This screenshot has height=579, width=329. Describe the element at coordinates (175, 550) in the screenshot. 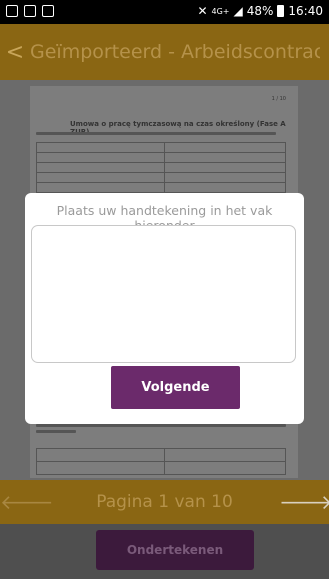

I see `sign-button: Ondertekenen` at that location.